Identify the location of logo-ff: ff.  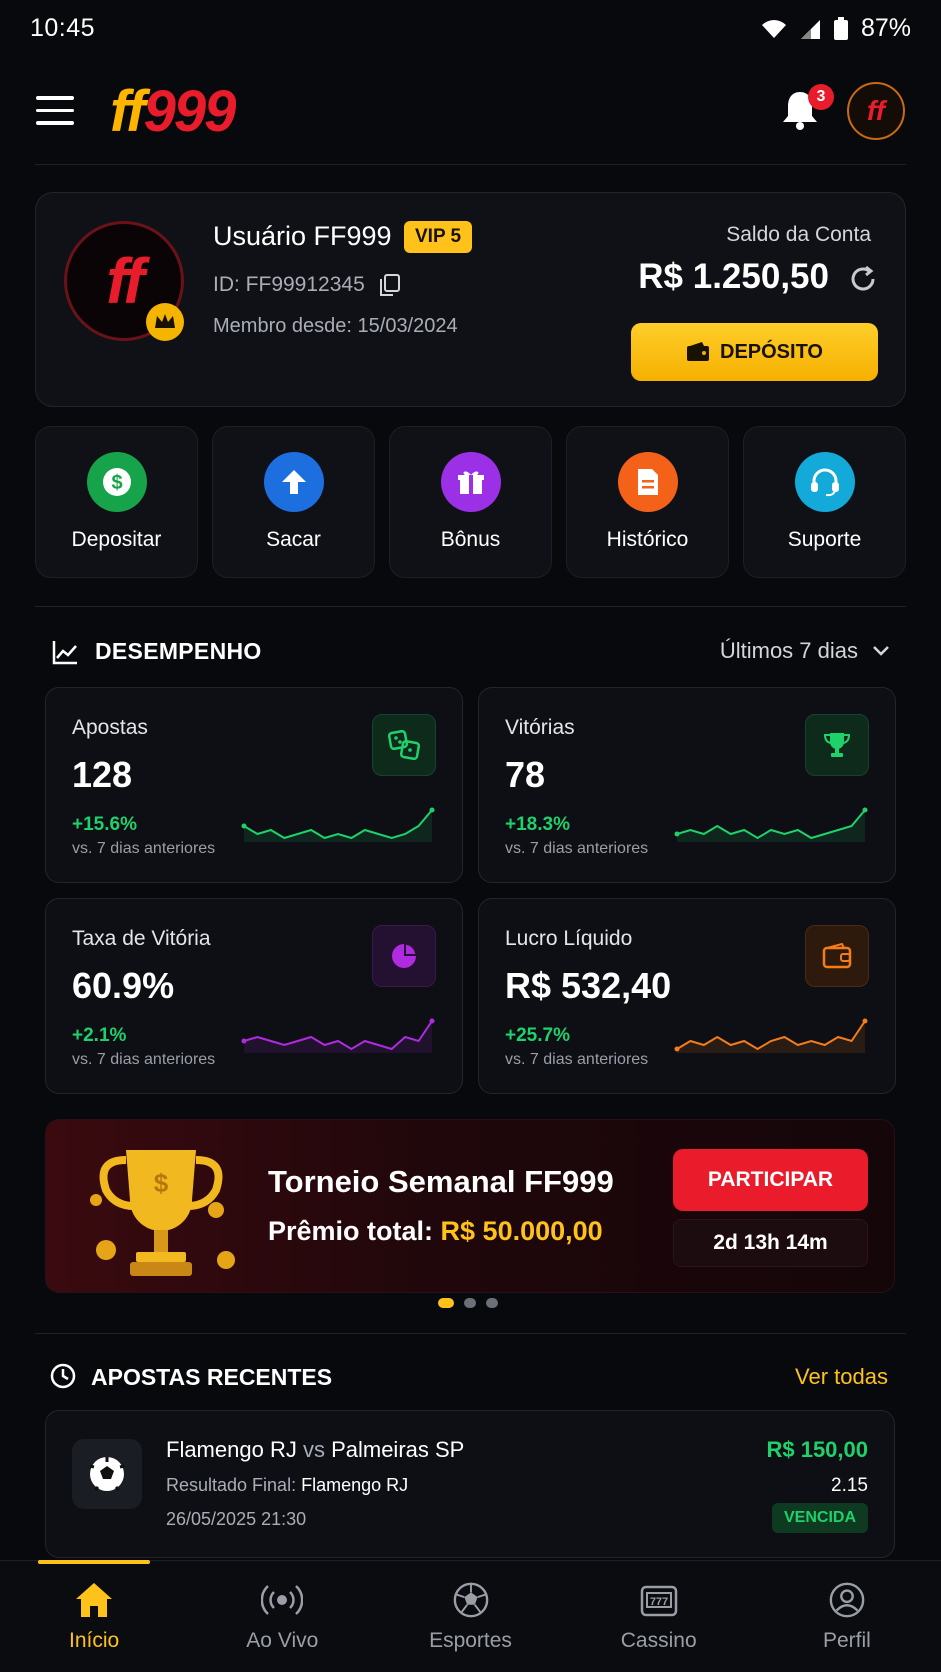
(128, 111).